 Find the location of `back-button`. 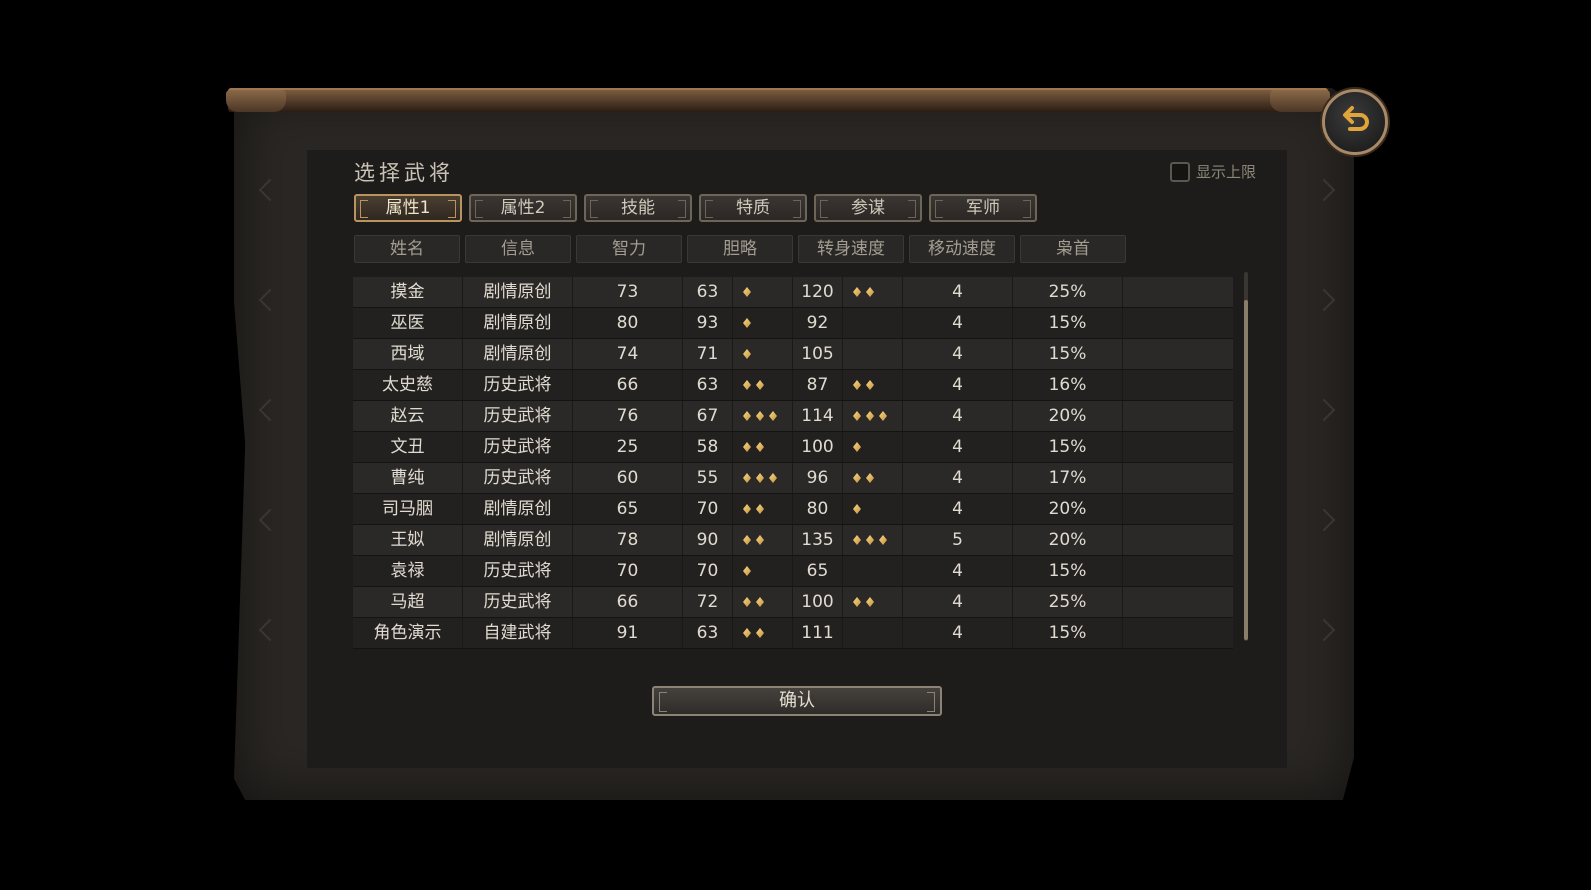

back-button is located at coordinates (1355, 122).